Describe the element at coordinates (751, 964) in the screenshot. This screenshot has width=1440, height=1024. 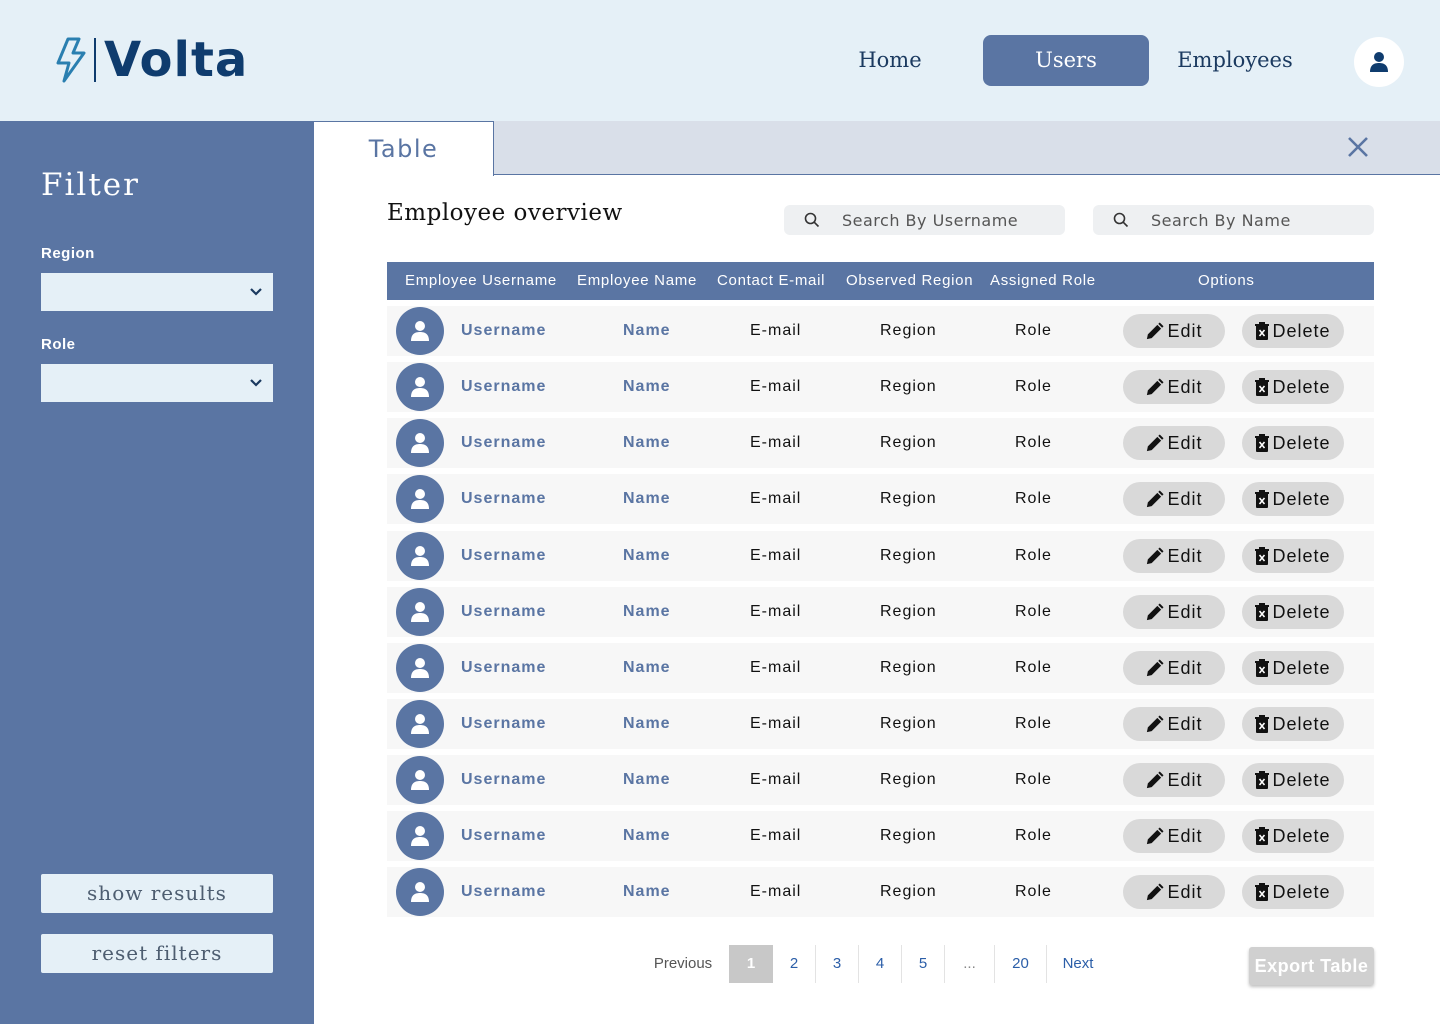
I see `pagination-page-1: 1` at that location.